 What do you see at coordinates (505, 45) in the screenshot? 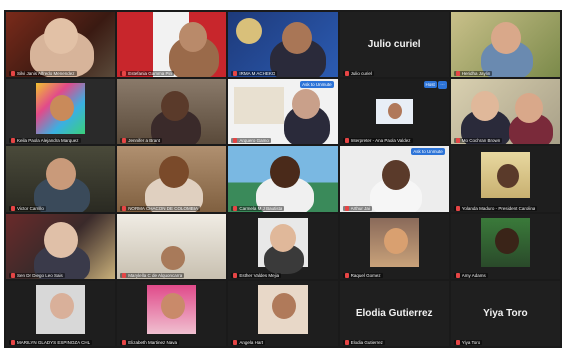
I see `participant-tile: Heridha Jaylin` at bounding box center [505, 45].